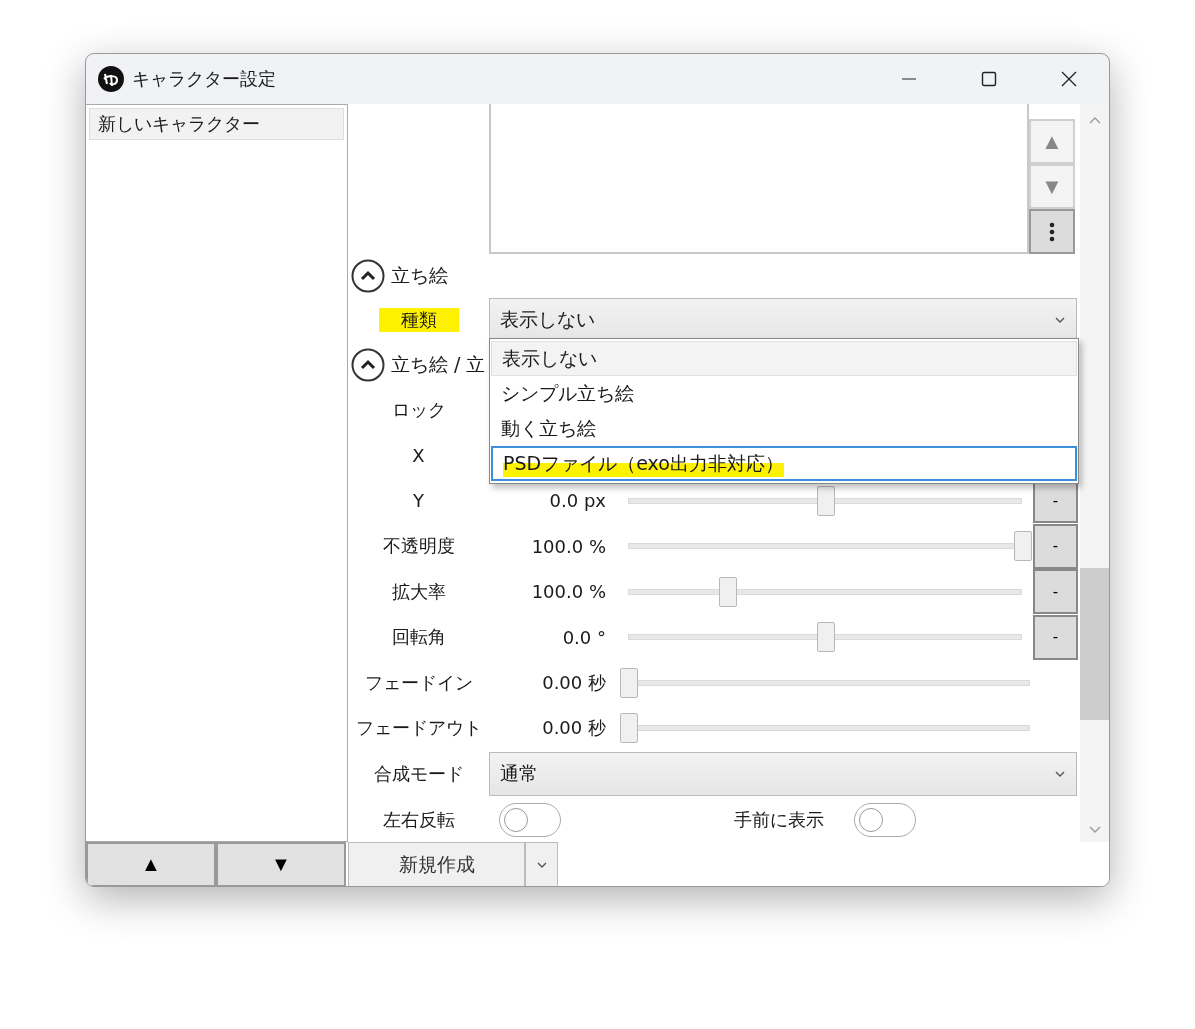  I want to click on section-title: 立ち絵 / 立, so click(438, 364).